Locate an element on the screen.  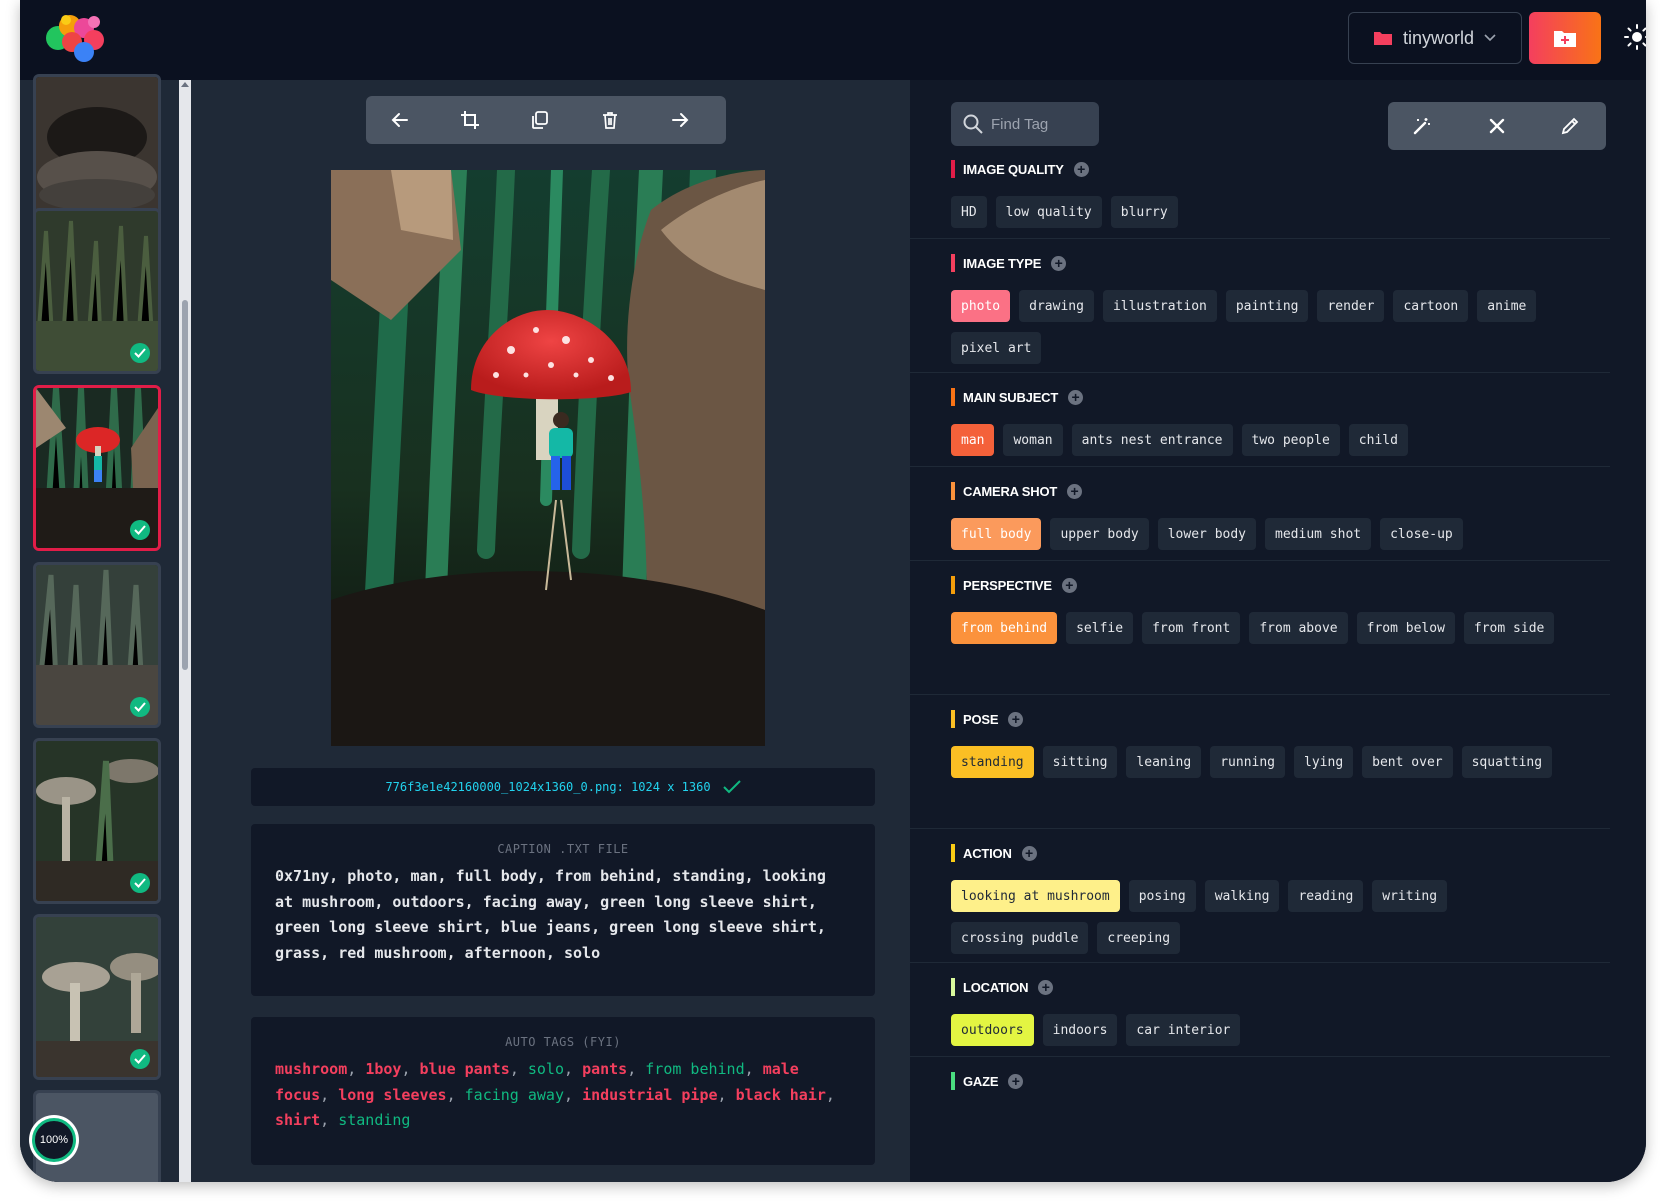
tag-chip: crossing puddle is located at coordinates (1020, 938).